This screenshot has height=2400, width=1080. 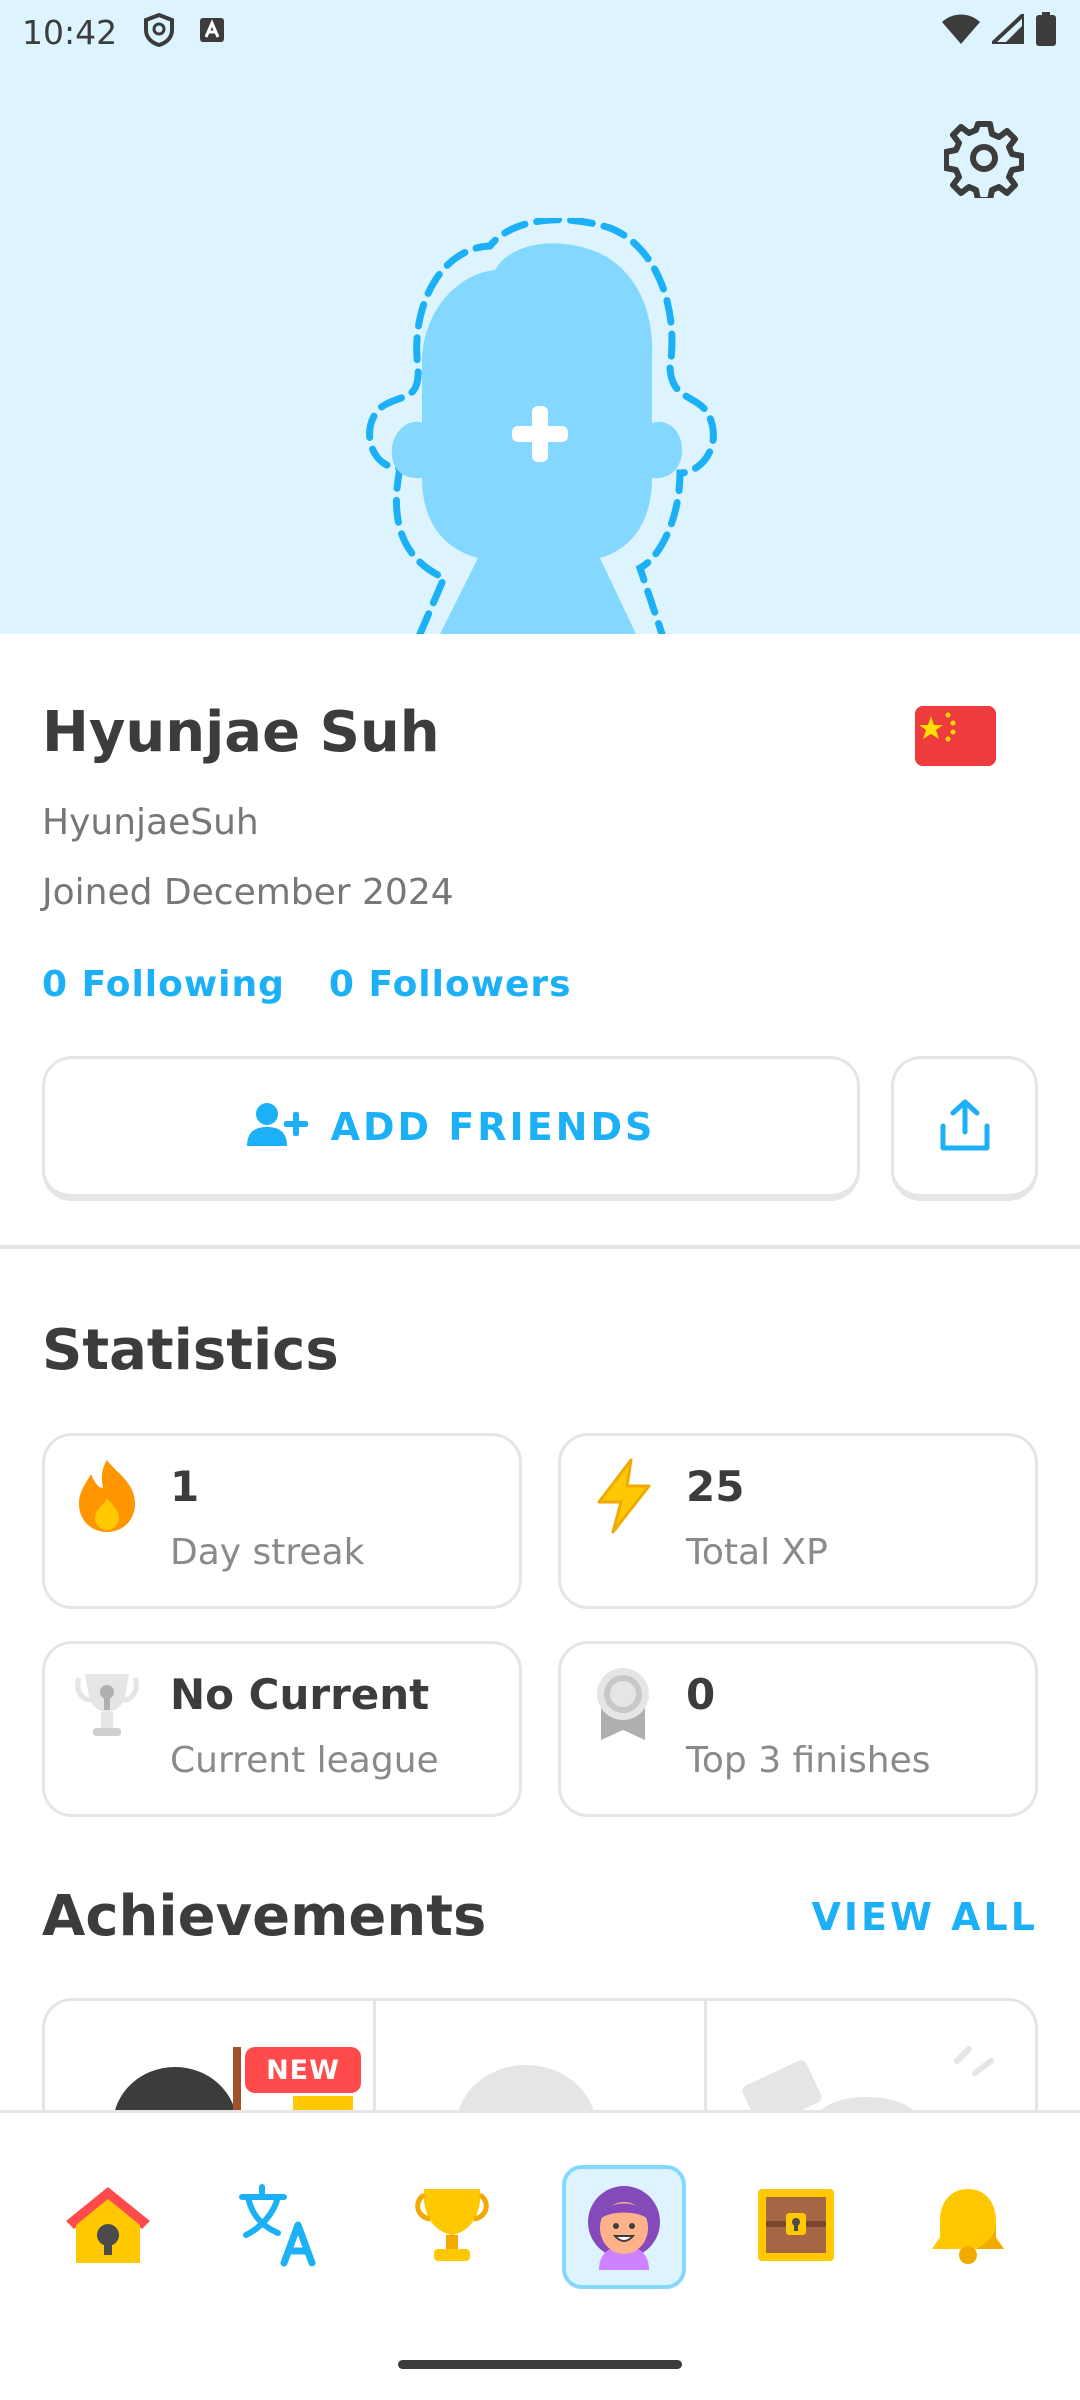 I want to click on follow-stats: 0 Following 0 Followers, so click(x=307, y=984).